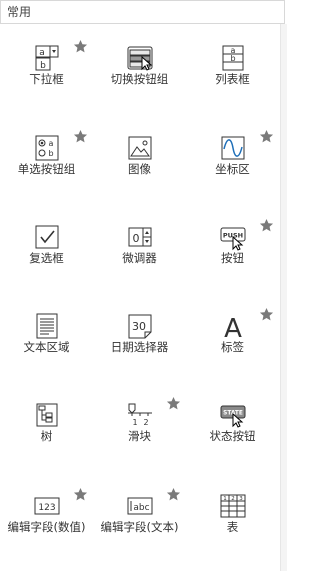  What do you see at coordinates (283, 297) in the screenshot?
I see `vertical-scrollbar` at bounding box center [283, 297].